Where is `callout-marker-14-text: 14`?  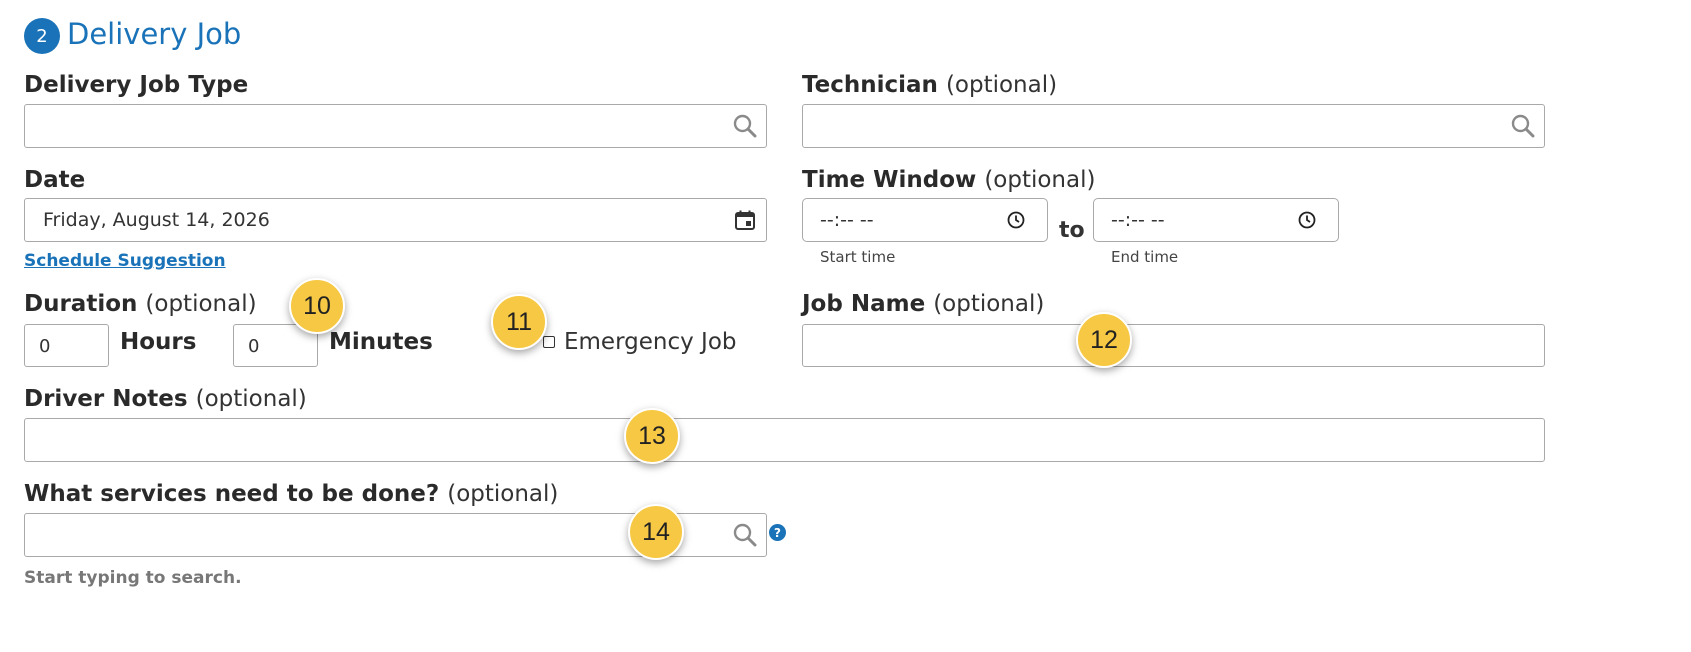
callout-marker-14-text: 14 is located at coordinates (656, 531).